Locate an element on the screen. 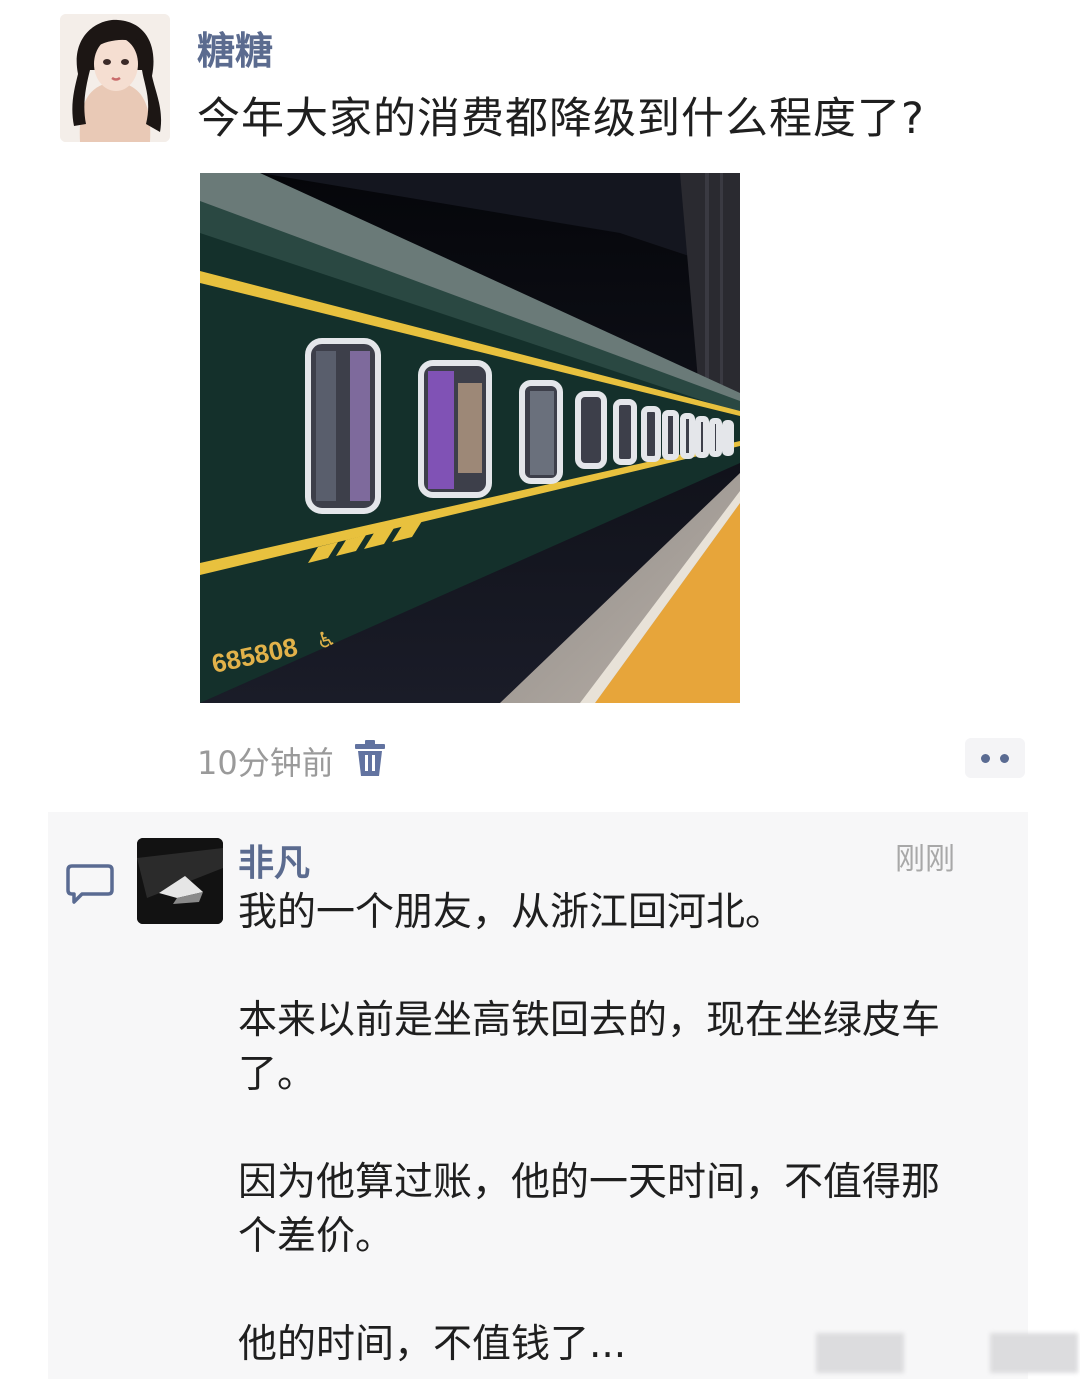  author-name: 糖糖 is located at coordinates (235, 47).